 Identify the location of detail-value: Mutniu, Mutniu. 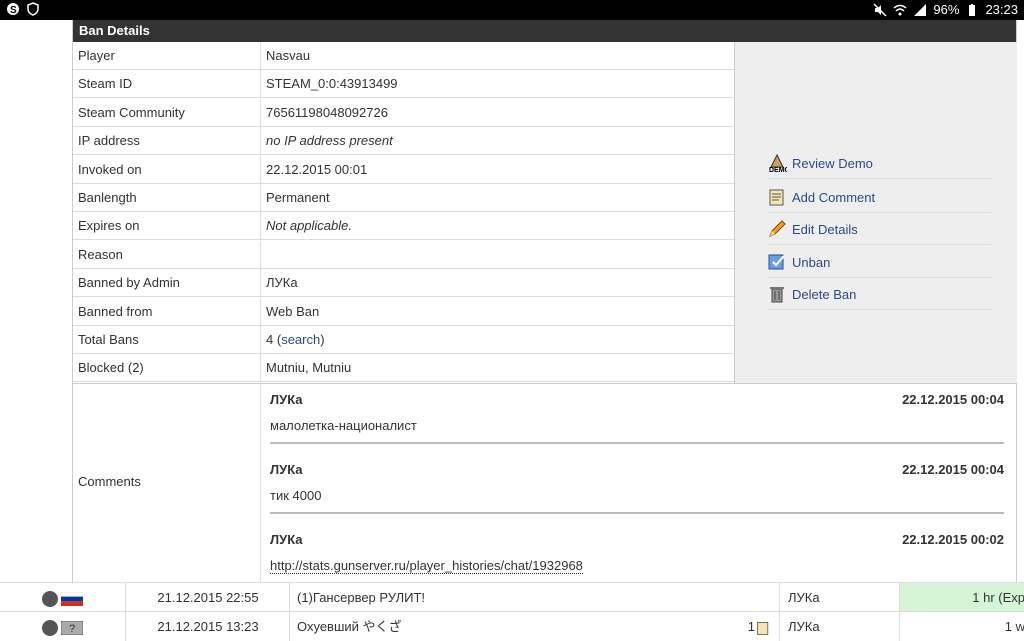
(309, 368).